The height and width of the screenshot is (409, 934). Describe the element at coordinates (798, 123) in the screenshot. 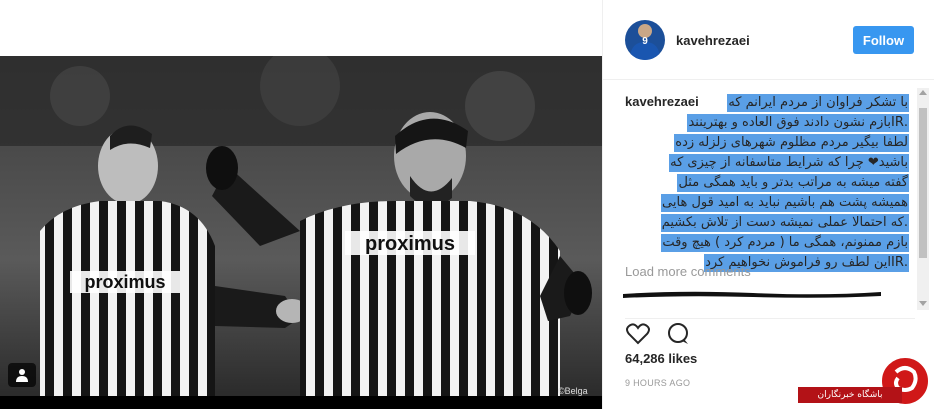

I see `caption-line: .IRبازم نشون دادند فوق العاده و بهترینند` at that location.